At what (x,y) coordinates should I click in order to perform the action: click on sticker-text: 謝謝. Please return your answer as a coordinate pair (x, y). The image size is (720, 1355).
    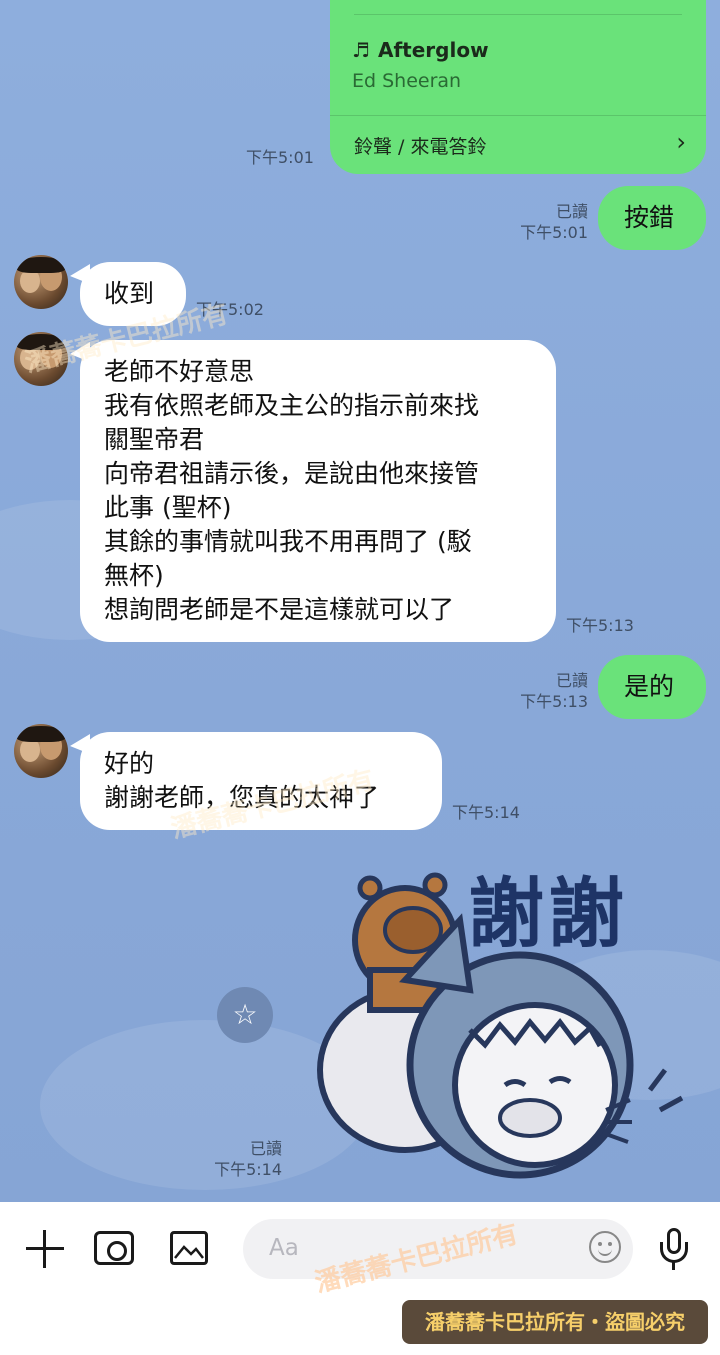
    Looking at the image, I should click on (548, 913).